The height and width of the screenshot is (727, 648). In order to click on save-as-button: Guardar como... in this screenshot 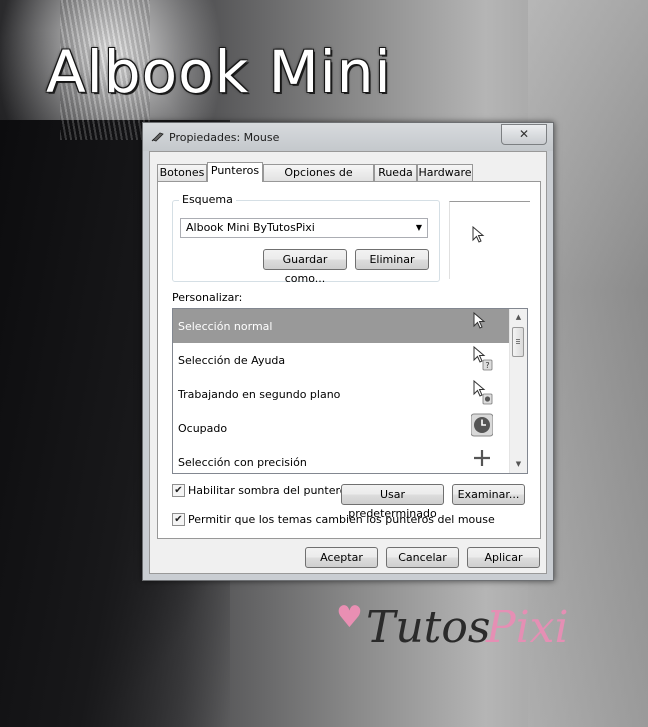, I will do `click(305, 267)`.